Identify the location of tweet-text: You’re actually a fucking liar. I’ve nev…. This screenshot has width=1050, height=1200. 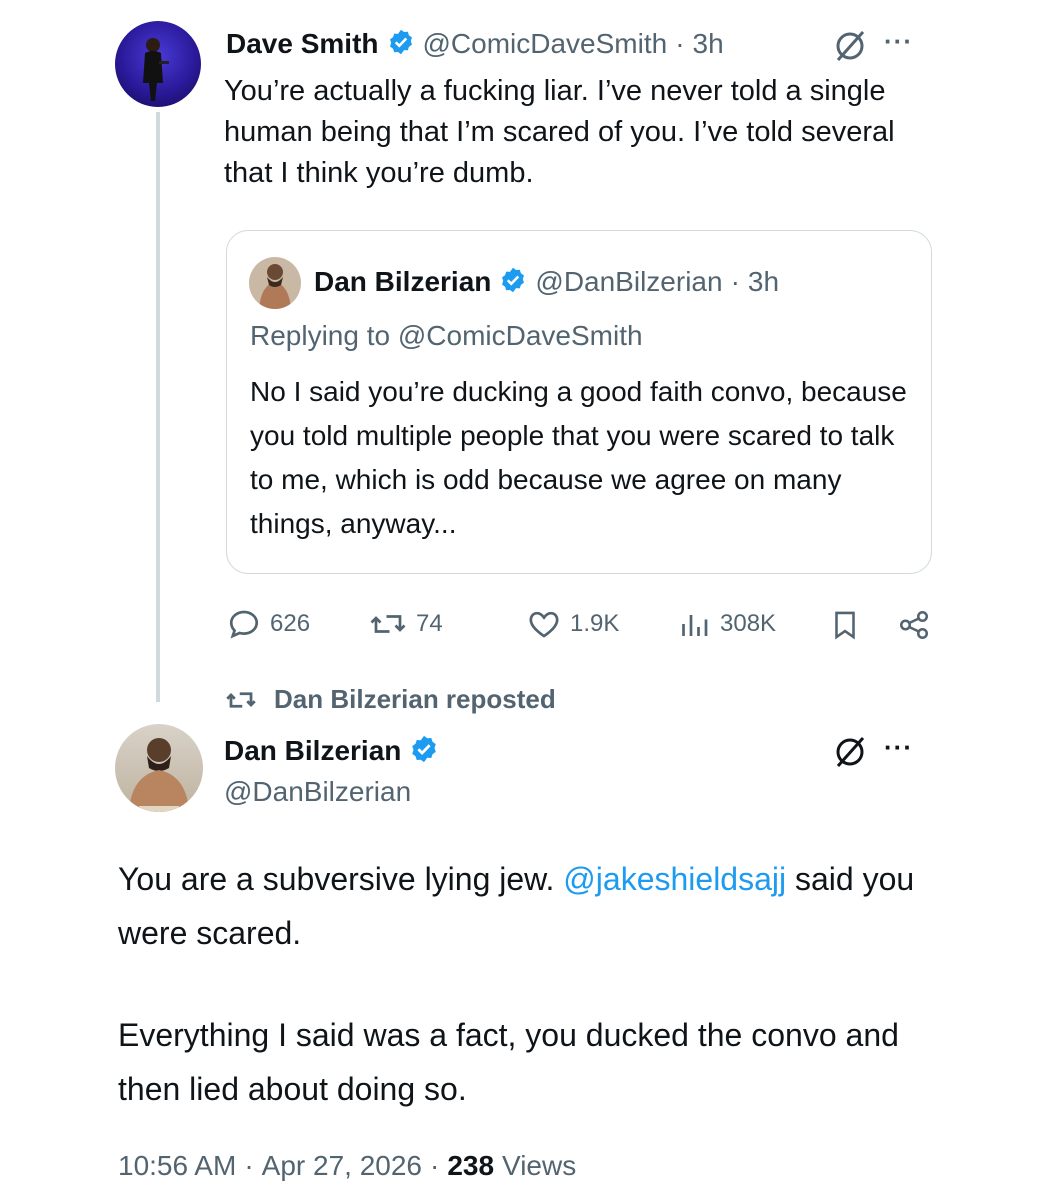
(559, 132).